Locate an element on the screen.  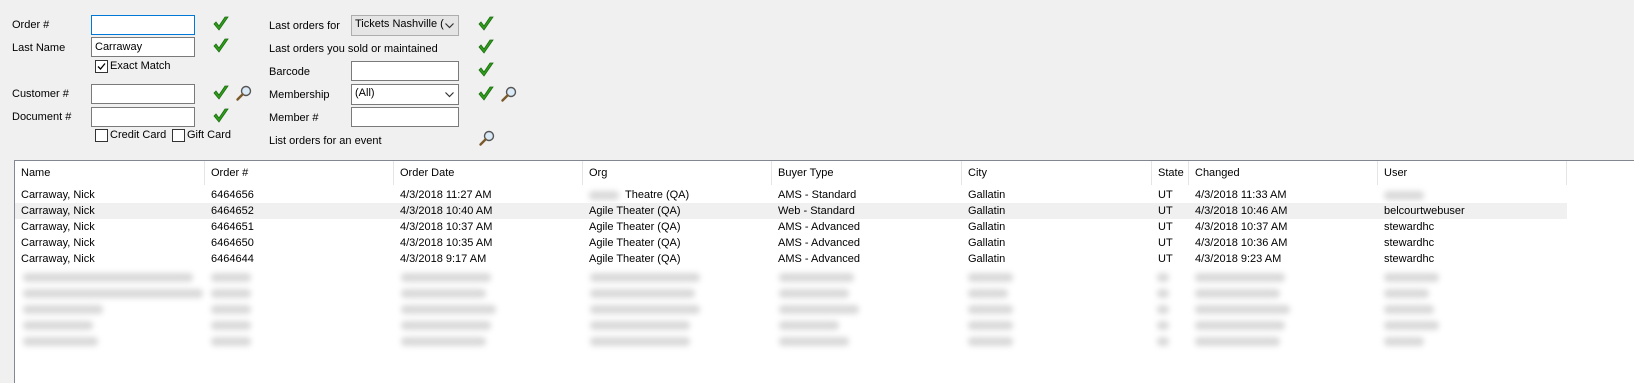
barcode-checkmark-icon is located at coordinates (486, 70).